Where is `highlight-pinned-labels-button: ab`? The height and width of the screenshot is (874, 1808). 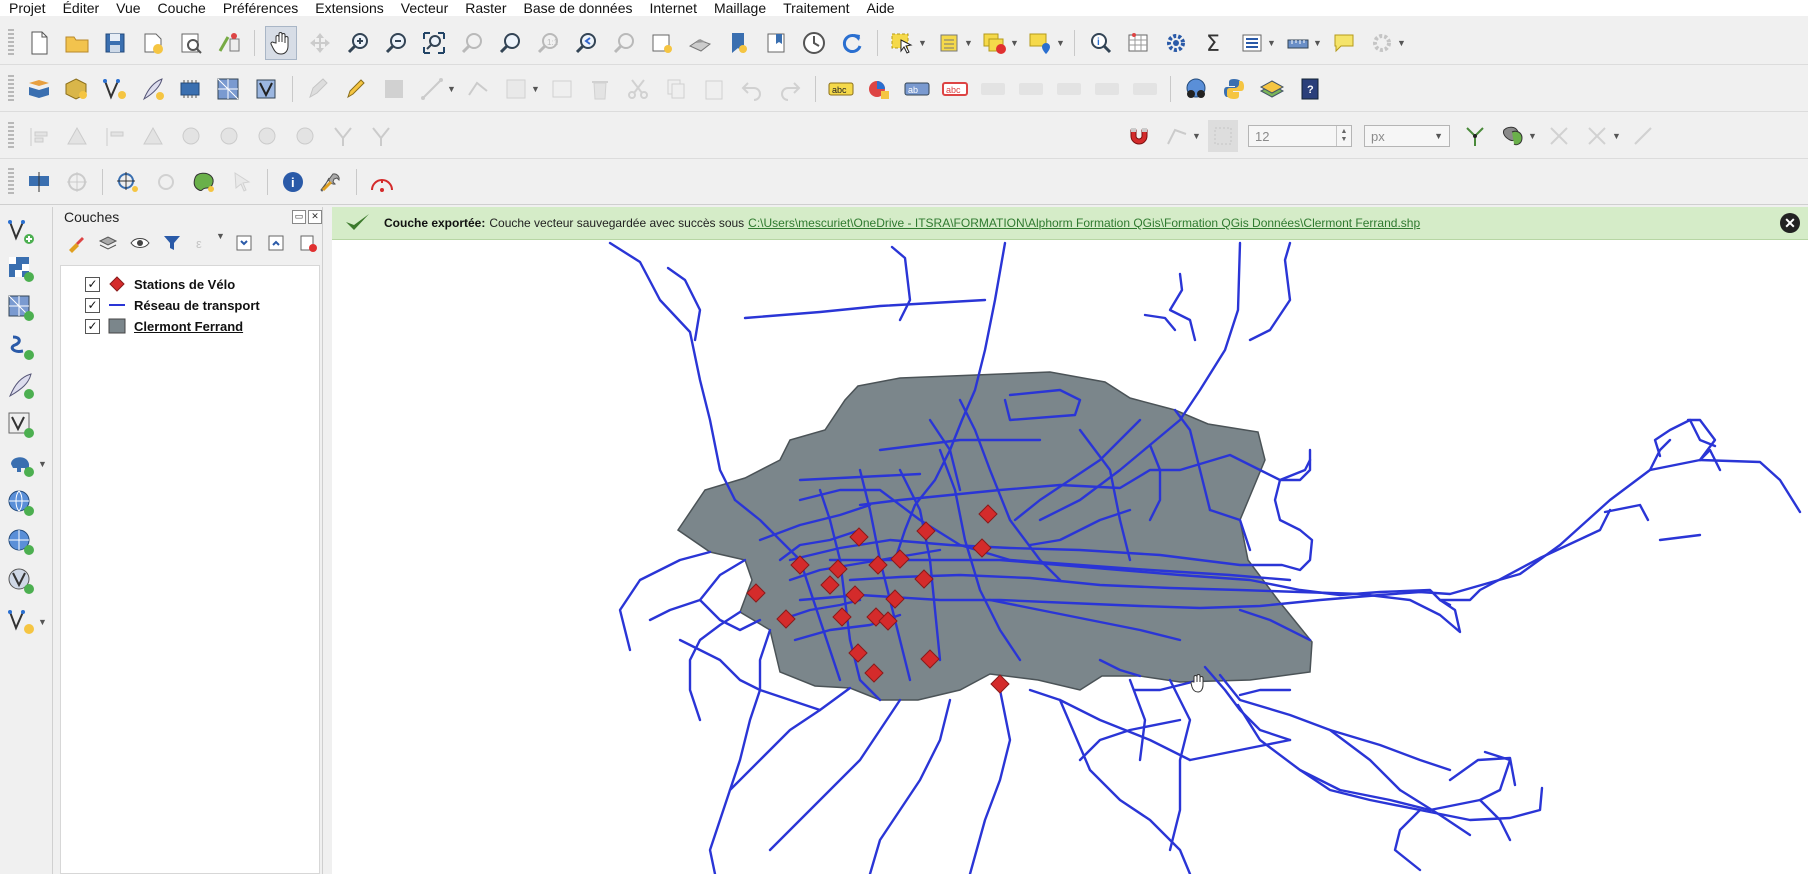
highlight-pinned-labels-button: ab is located at coordinates (917, 89).